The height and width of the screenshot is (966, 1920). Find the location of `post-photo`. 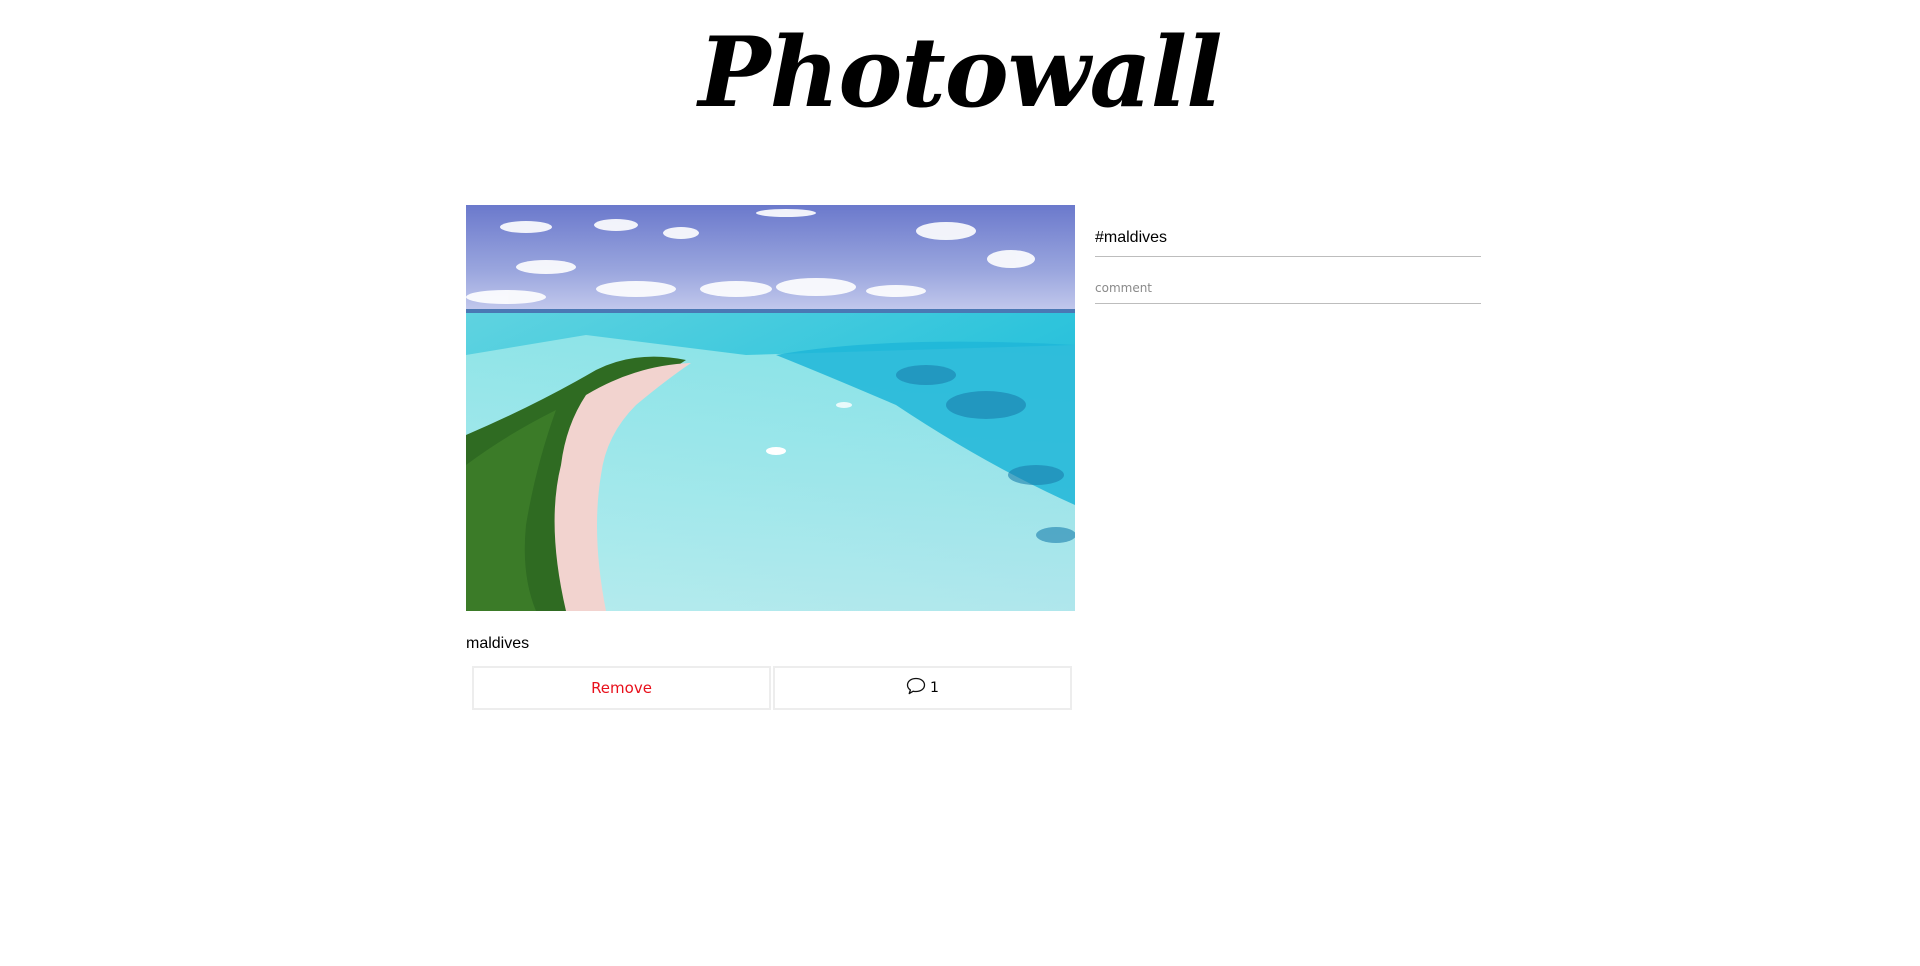

post-photo is located at coordinates (770, 408).